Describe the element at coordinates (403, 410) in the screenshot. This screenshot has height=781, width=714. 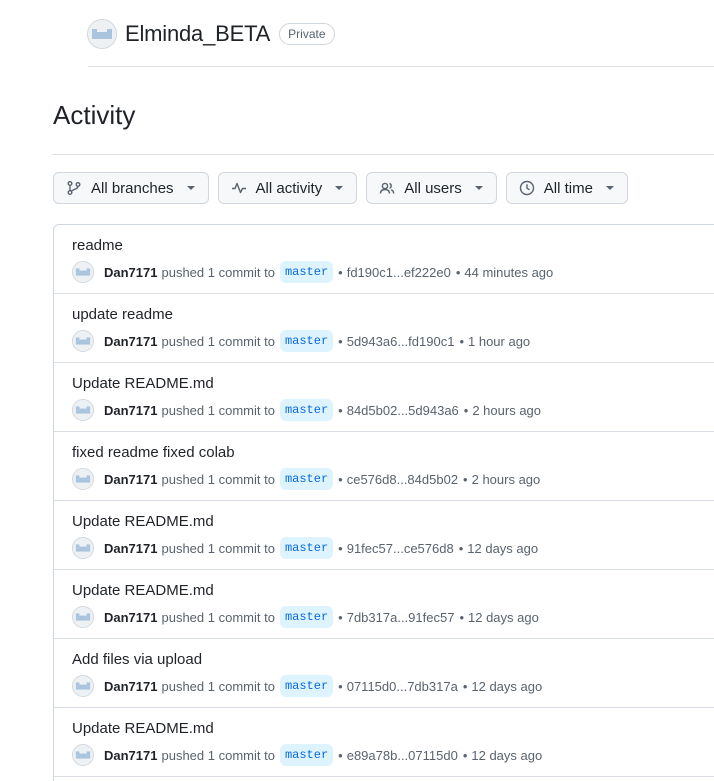
I see `commit-range-link: 84d5b02...5d943a6` at that location.